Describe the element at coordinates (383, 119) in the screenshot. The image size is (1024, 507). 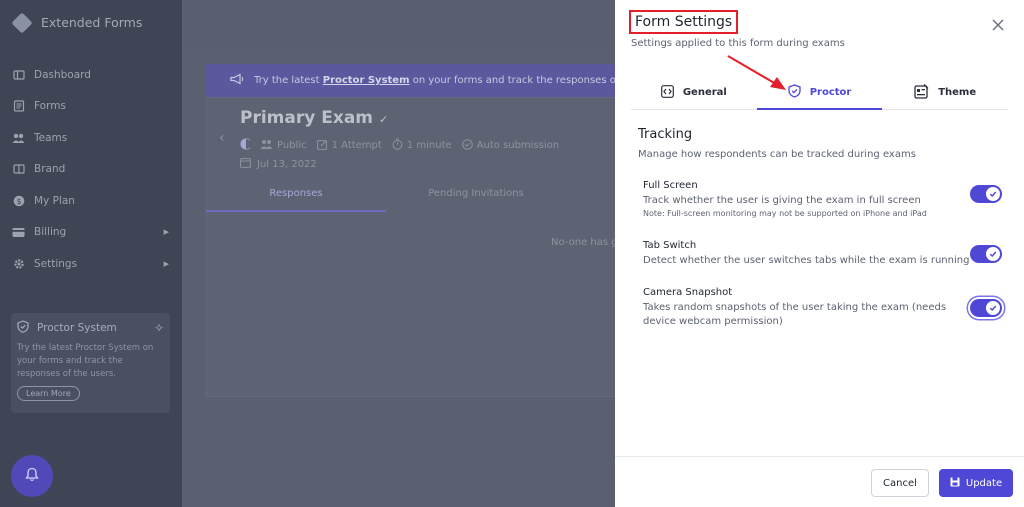
I see `pencil-icon: ✓` at that location.